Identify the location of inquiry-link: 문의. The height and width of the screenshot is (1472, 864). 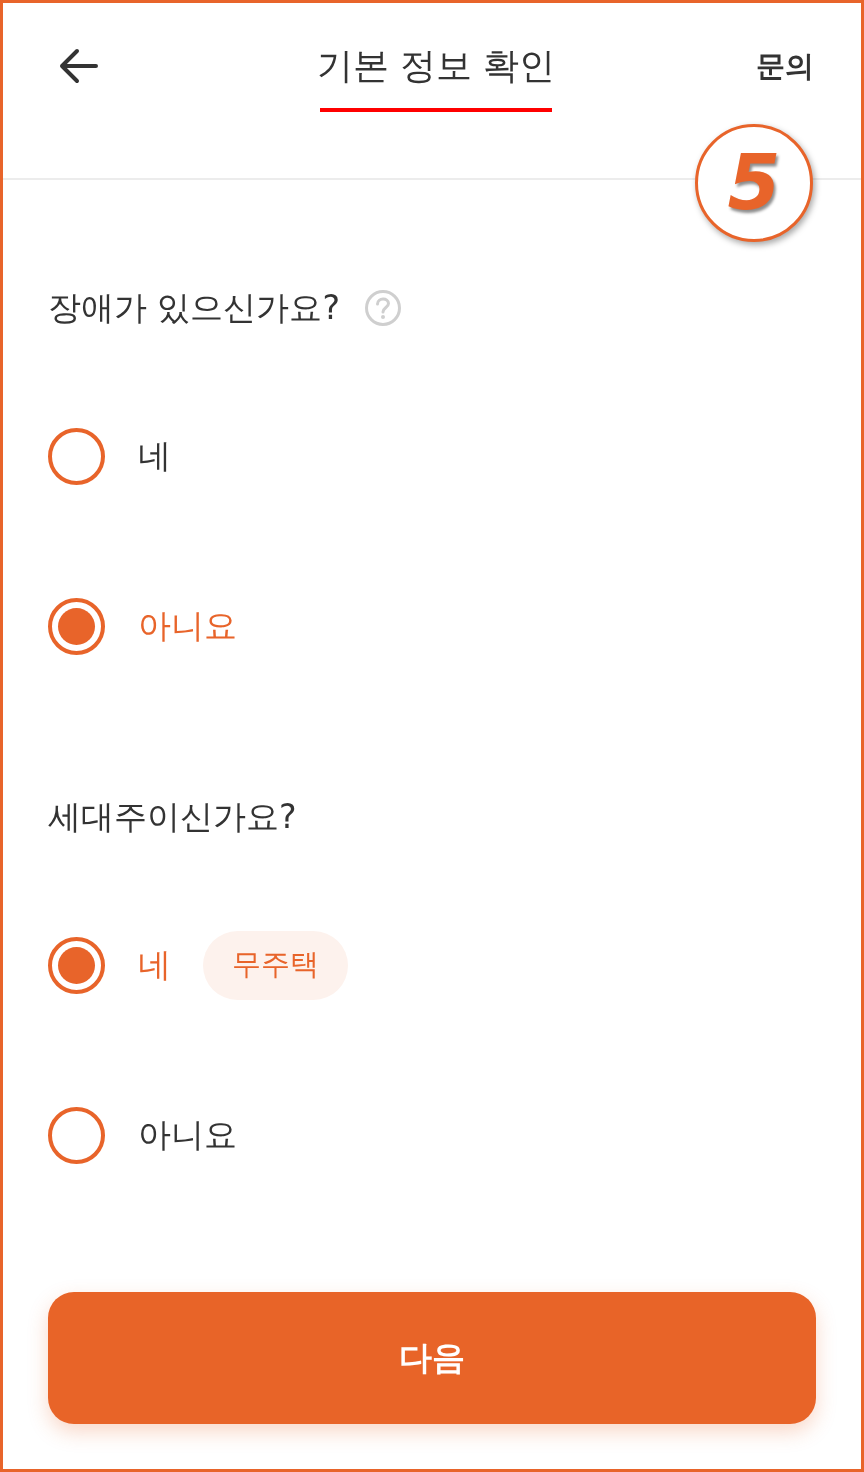
(785, 66).